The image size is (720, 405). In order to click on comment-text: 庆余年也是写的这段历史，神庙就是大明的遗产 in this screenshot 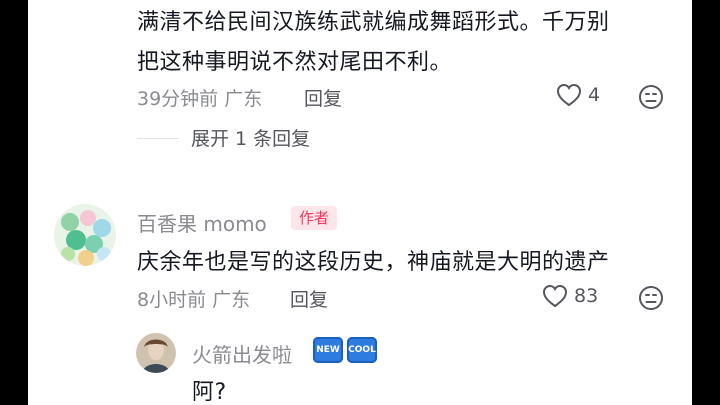, I will do `click(373, 262)`.